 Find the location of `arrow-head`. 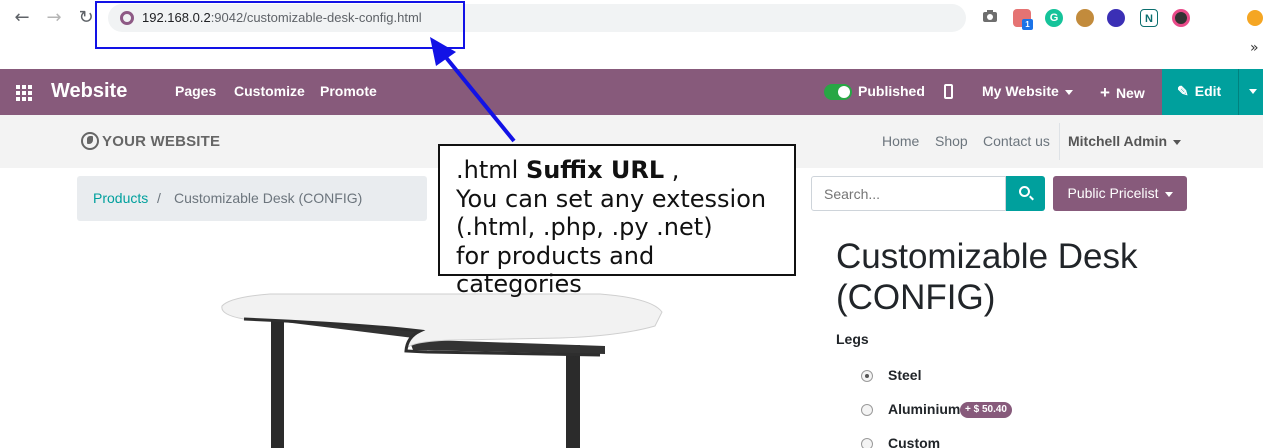

arrow-head is located at coordinates (443, 51).